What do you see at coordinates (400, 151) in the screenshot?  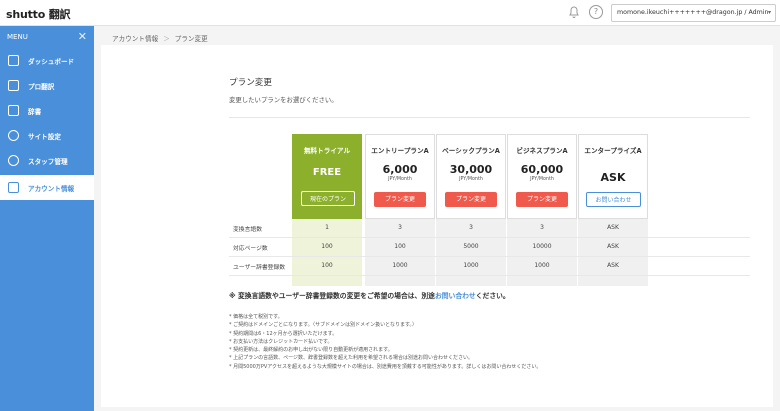 I see `plan-name: エントリープランA` at bounding box center [400, 151].